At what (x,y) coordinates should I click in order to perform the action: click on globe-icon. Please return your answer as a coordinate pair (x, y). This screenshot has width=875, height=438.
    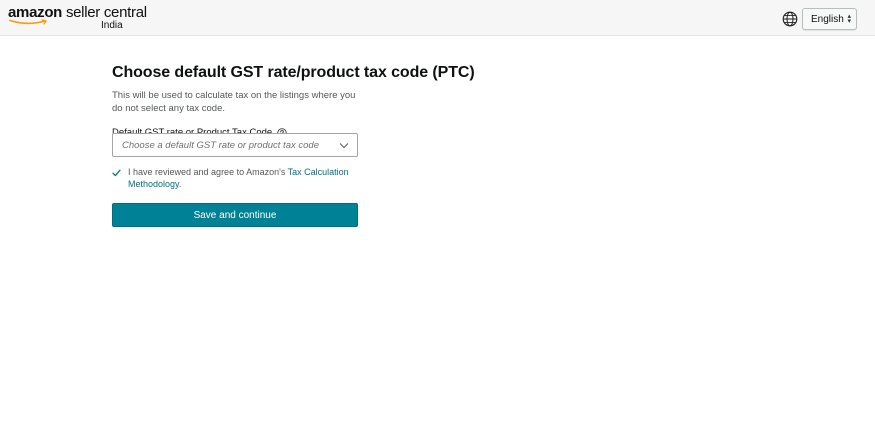
    Looking at the image, I should click on (790, 19).